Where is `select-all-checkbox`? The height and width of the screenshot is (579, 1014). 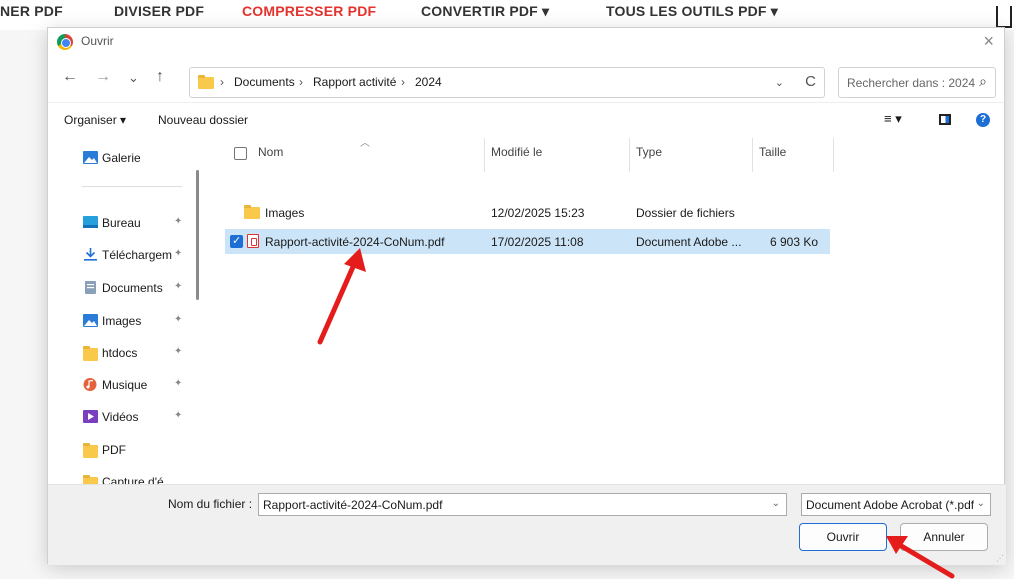 select-all-checkbox is located at coordinates (240, 153).